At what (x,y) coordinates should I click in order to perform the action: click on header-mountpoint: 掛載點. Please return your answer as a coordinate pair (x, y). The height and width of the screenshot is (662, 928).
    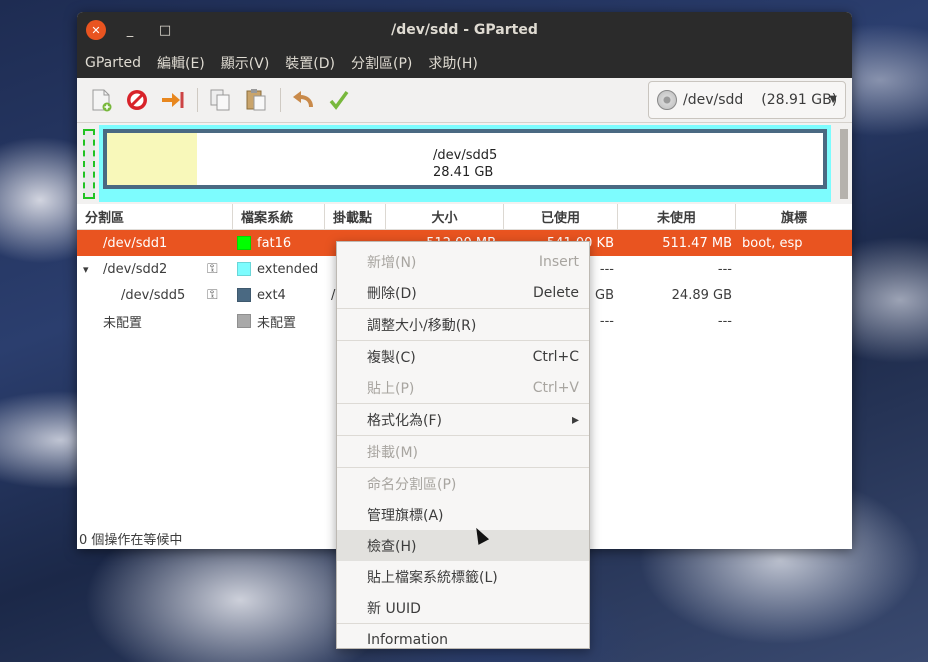
    Looking at the image, I should click on (355, 216).